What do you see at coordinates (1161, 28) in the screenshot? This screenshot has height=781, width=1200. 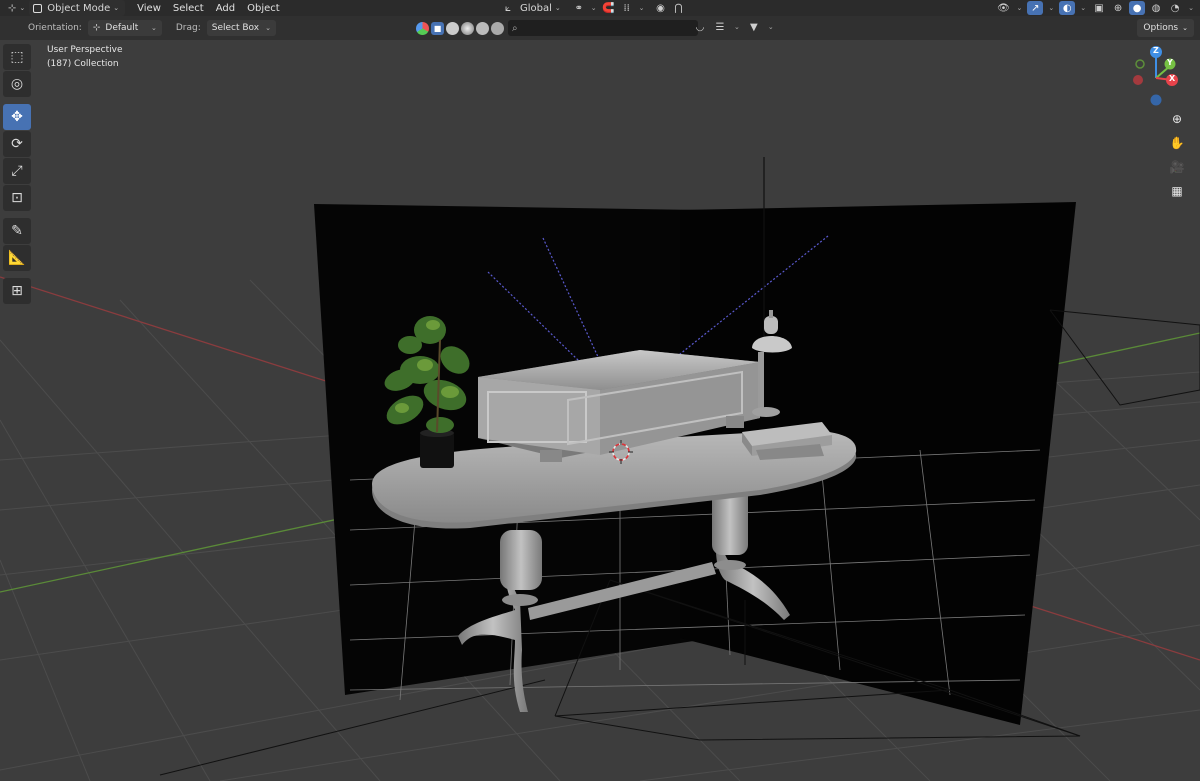 I see `options-label: Options` at bounding box center [1161, 28].